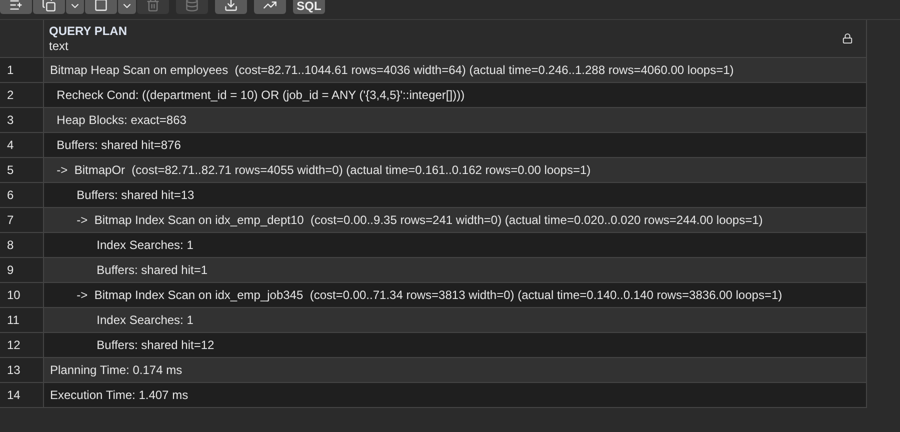 Image resolution: width=900 pixels, height=432 pixels. What do you see at coordinates (455, 95) in the screenshot?
I see `table-cell: Recheck Cond: ((department_id = 10) OR (job_id = ANY ('{3,4,5}'::integer[])))` at bounding box center [455, 95].